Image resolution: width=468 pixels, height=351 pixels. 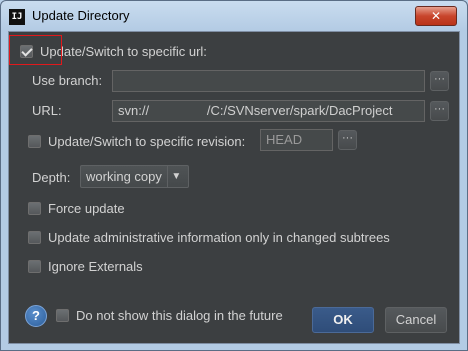 What do you see at coordinates (268, 111) in the screenshot?
I see `url-input: svn:// /C:/SVNserver/spark/DacProject` at bounding box center [268, 111].